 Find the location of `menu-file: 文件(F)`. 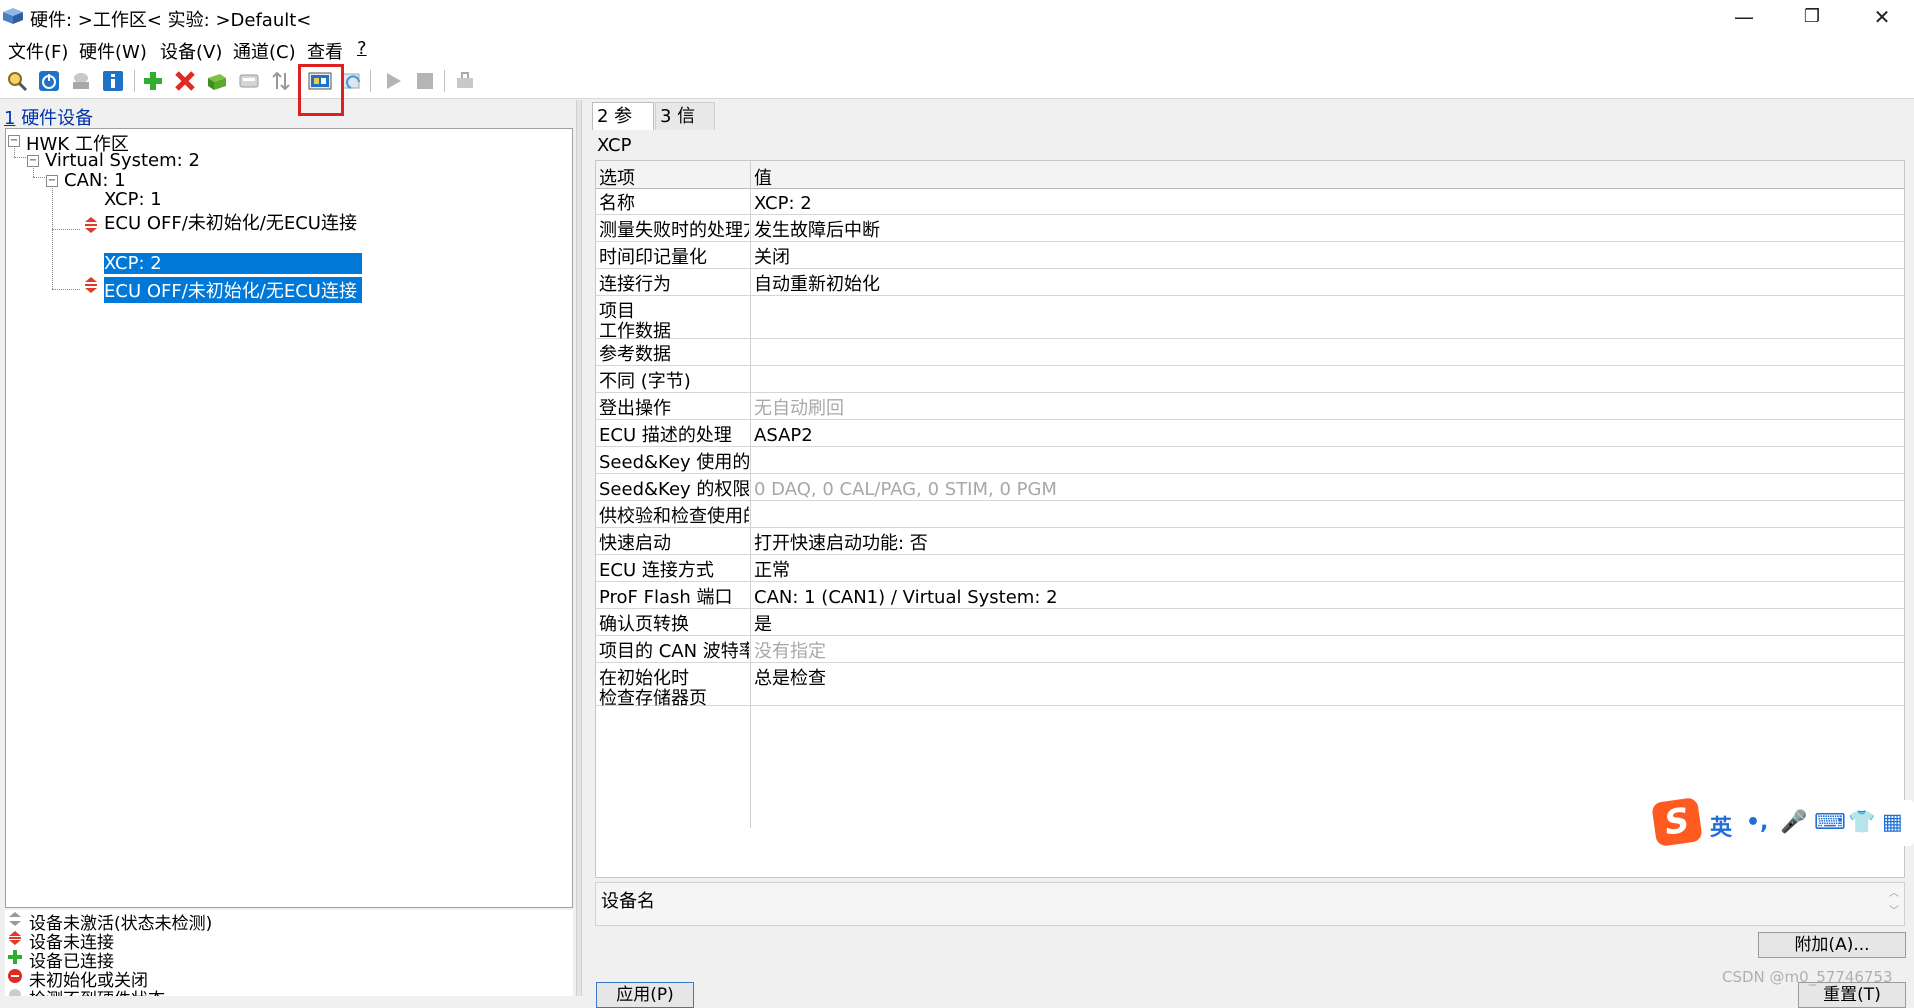

menu-file: 文件(F) is located at coordinates (38, 51).